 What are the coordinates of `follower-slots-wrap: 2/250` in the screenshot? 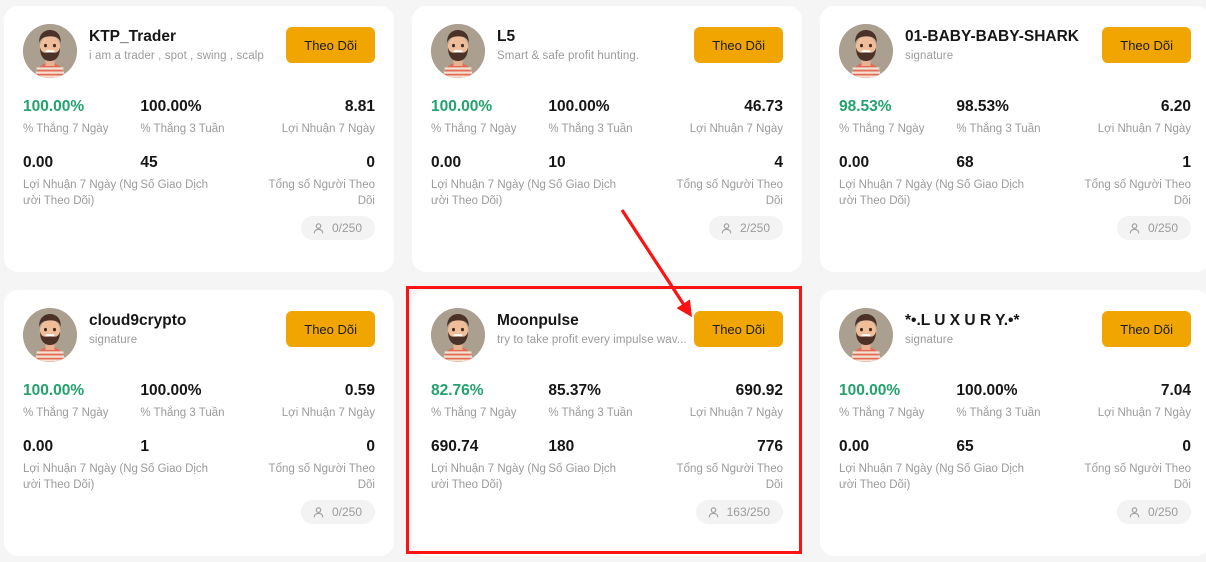 It's located at (607, 228).